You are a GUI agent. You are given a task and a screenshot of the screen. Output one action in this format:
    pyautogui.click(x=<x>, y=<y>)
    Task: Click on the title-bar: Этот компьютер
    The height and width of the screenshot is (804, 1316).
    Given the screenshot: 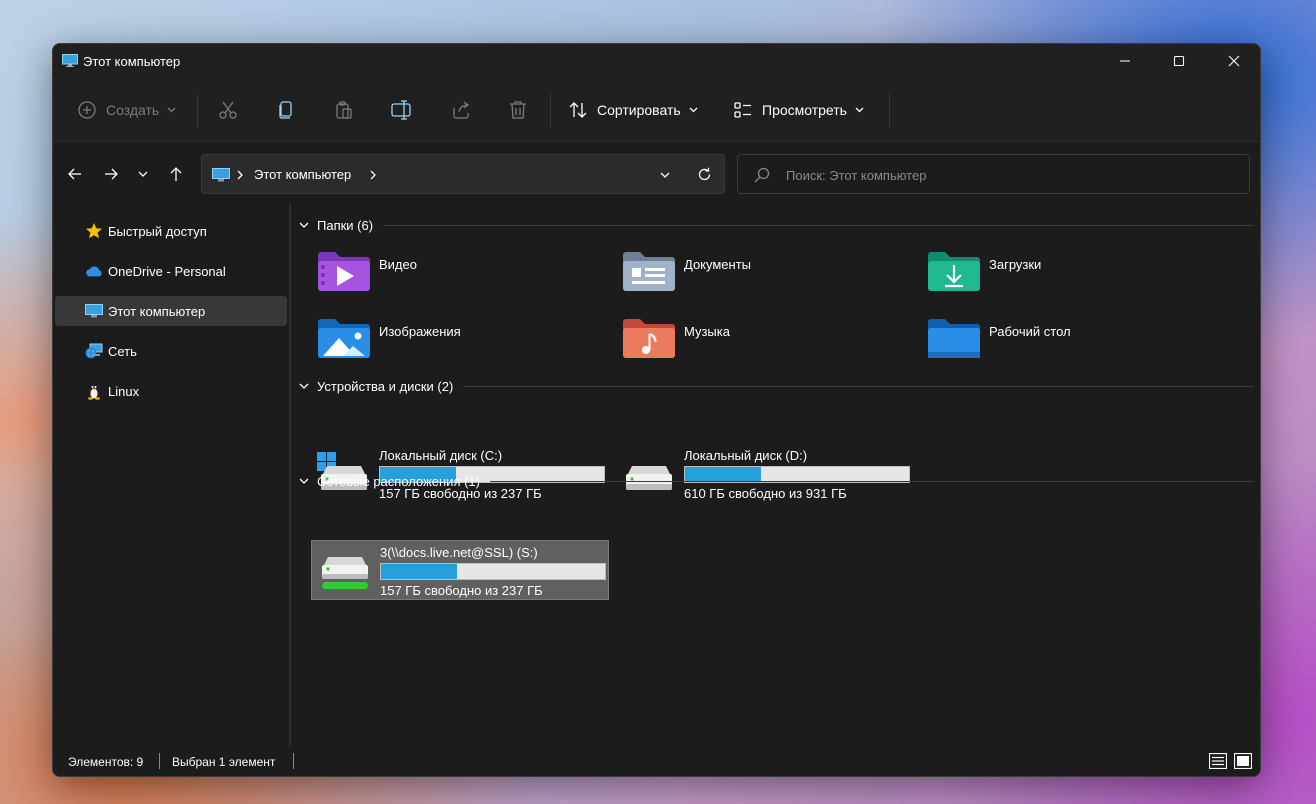 What is the action you would take?
    pyautogui.click(x=656, y=61)
    